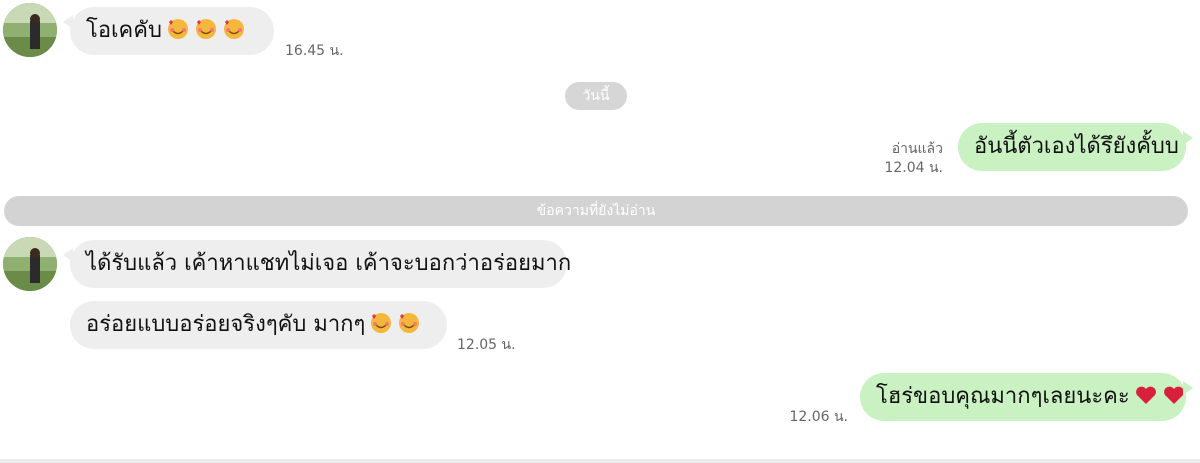 This screenshot has height=463, width=1200. What do you see at coordinates (596, 96) in the screenshot?
I see `date-divider: วันนี้` at bounding box center [596, 96].